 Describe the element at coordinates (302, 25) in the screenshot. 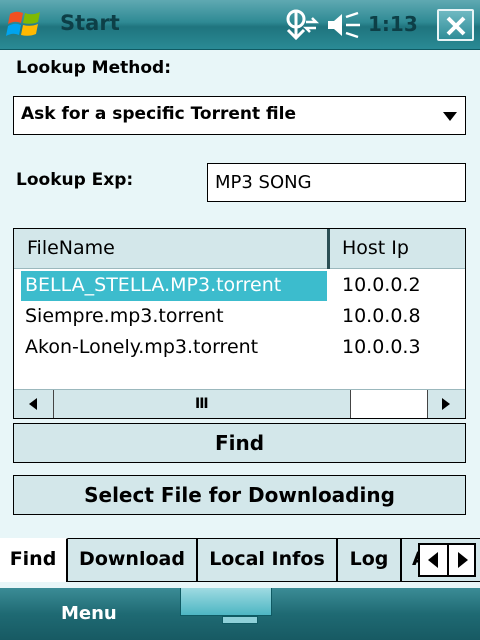

I see `connectivity-icon` at that location.